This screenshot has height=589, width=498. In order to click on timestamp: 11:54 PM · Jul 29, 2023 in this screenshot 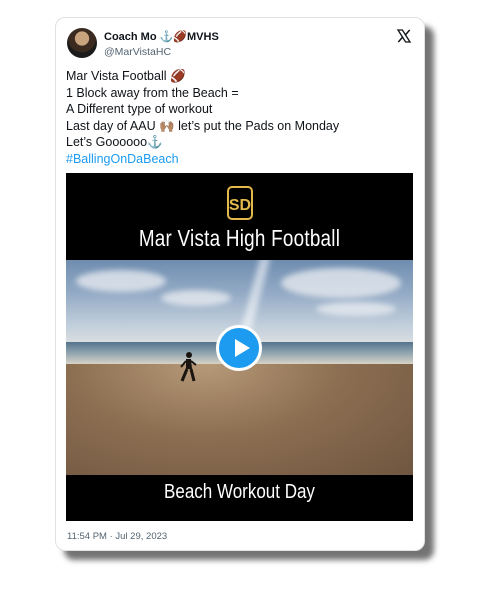, I will do `click(117, 536)`.